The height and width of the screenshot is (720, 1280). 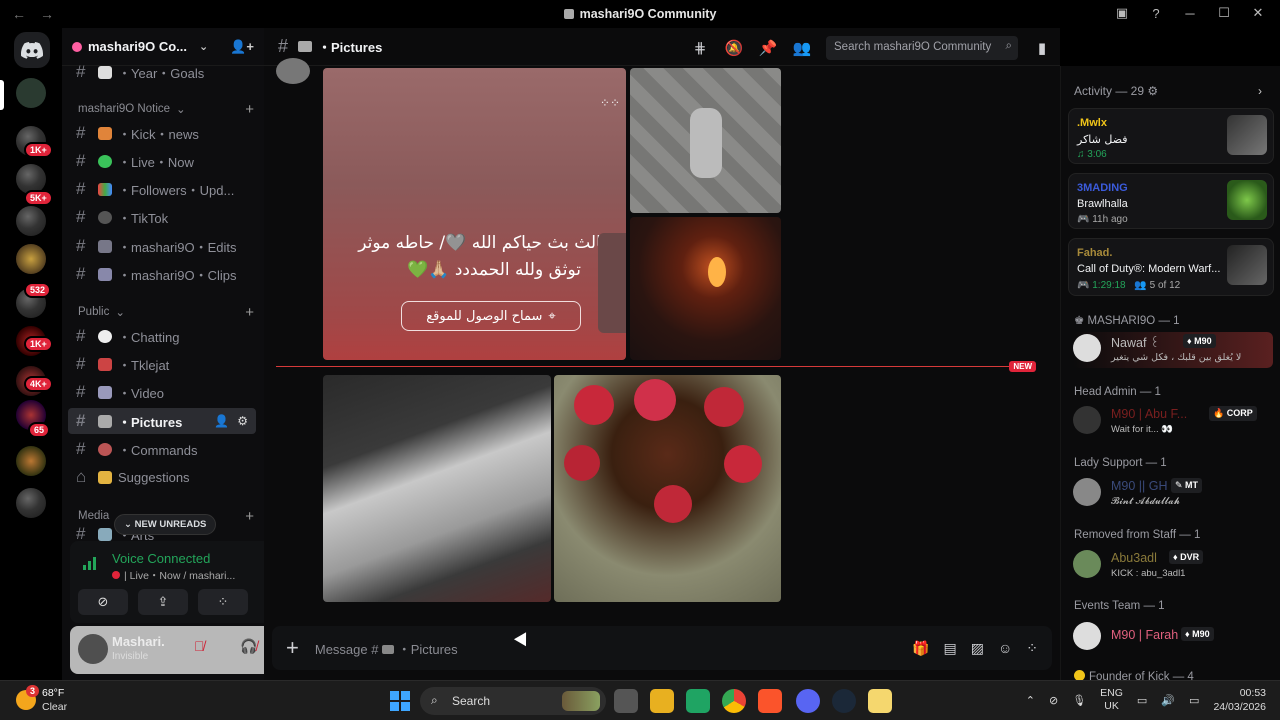 I want to click on maximize-icon: ☐, so click(x=1224, y=13).